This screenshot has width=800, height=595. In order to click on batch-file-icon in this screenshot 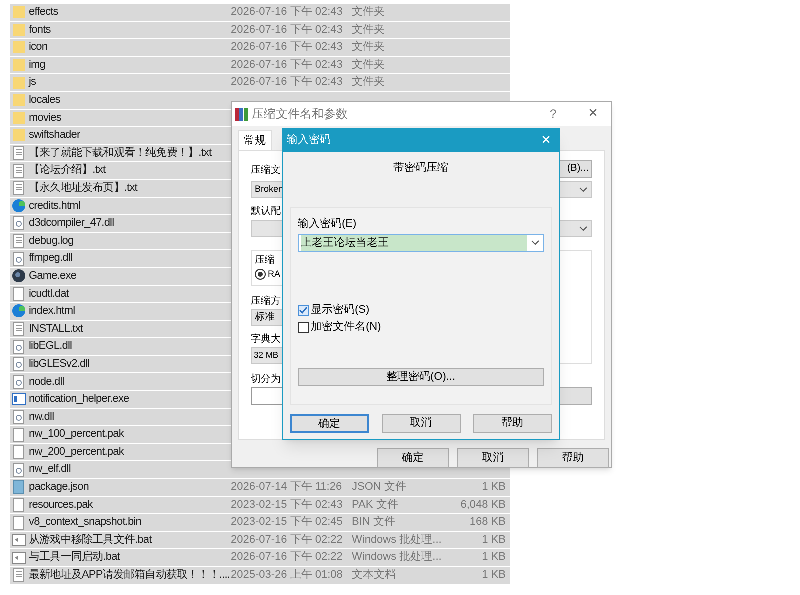, I will do `click(19, 558)`.